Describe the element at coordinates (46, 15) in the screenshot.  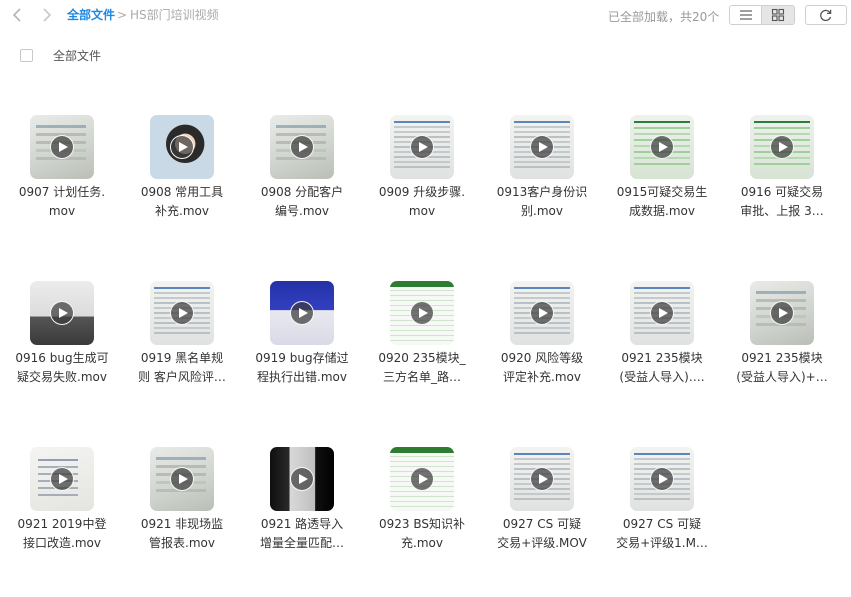
I see `chevron-right-icon` at that location.